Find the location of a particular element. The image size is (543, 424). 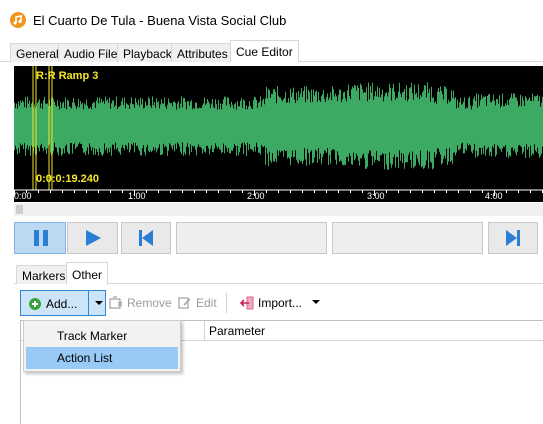

tab-markers: Markers is located at coordinates (44, 274).